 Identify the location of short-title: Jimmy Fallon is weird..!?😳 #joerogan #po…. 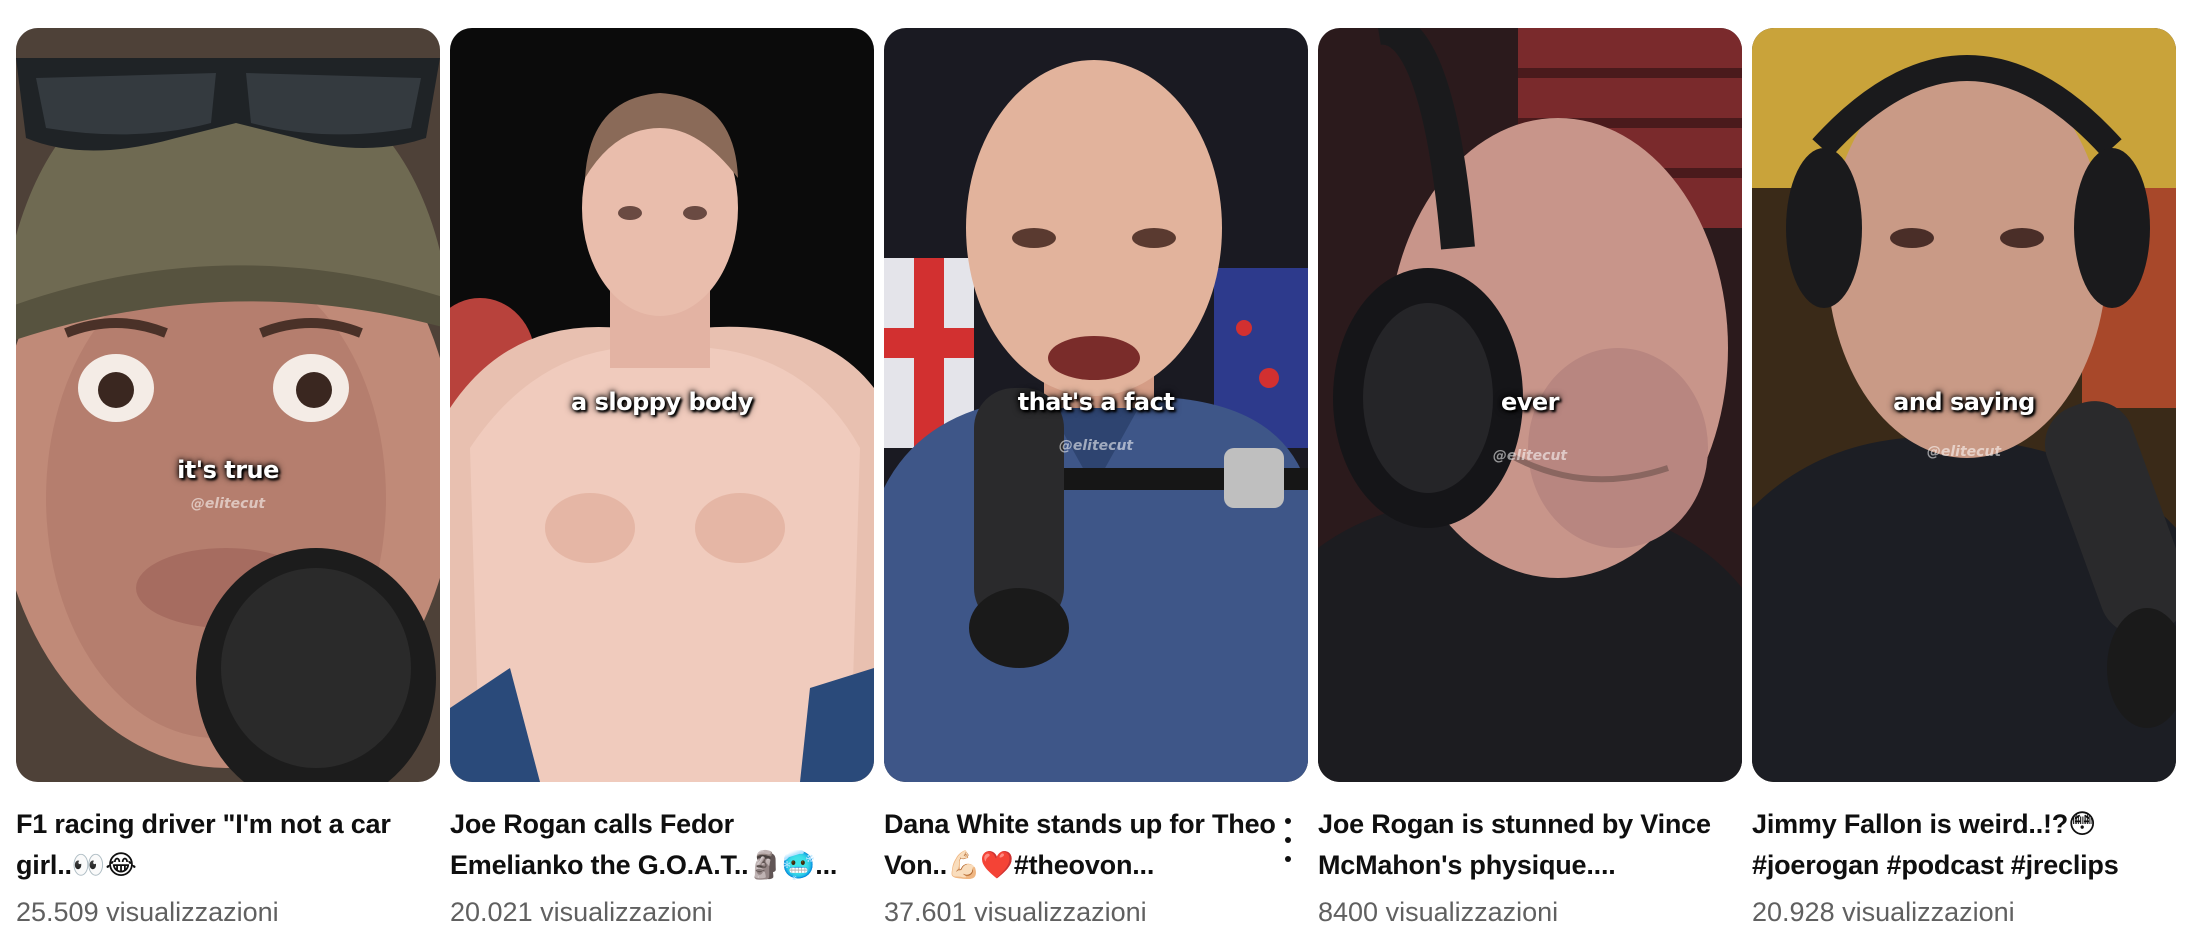
(1952, 845).